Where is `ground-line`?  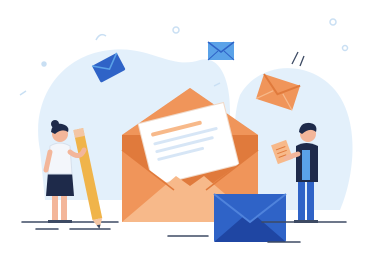
ground-line is located at coordinates (184, 232).